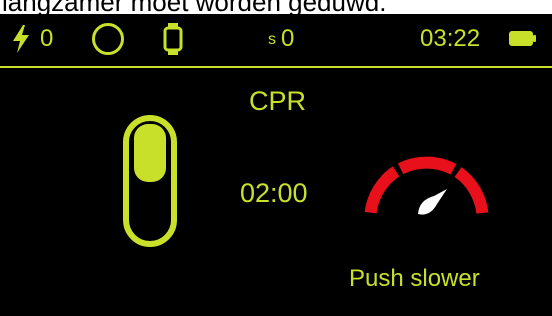 The width and height of the screenshot is (552, 316). I want to click on s-value: 0, so click(288, 38).